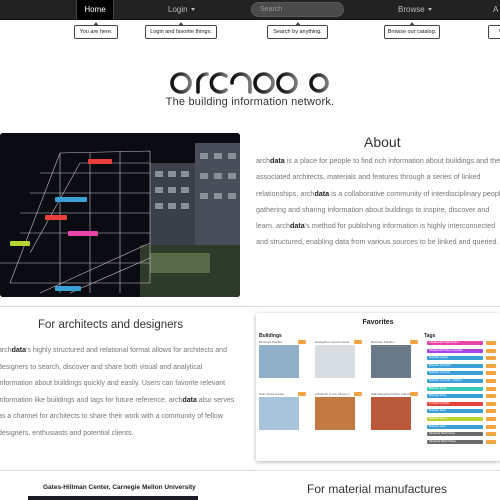  I want to click on tagline: The building information network., so click(250, 102).